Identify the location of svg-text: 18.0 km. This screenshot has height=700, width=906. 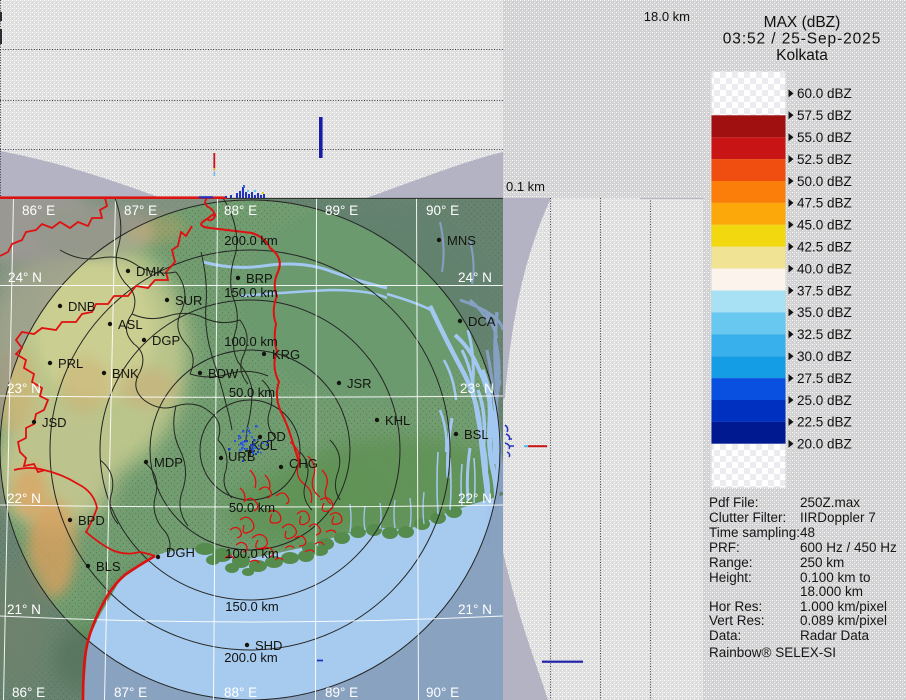
(667, 16).